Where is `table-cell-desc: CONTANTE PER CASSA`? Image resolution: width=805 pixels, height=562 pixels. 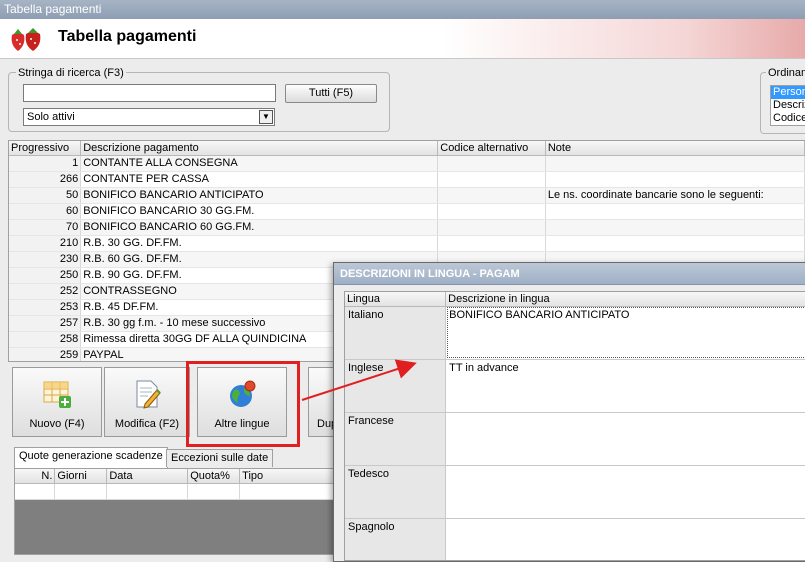
table-cell-desc: CONTANTE PER CASSA is located at coordinates (259, 179).